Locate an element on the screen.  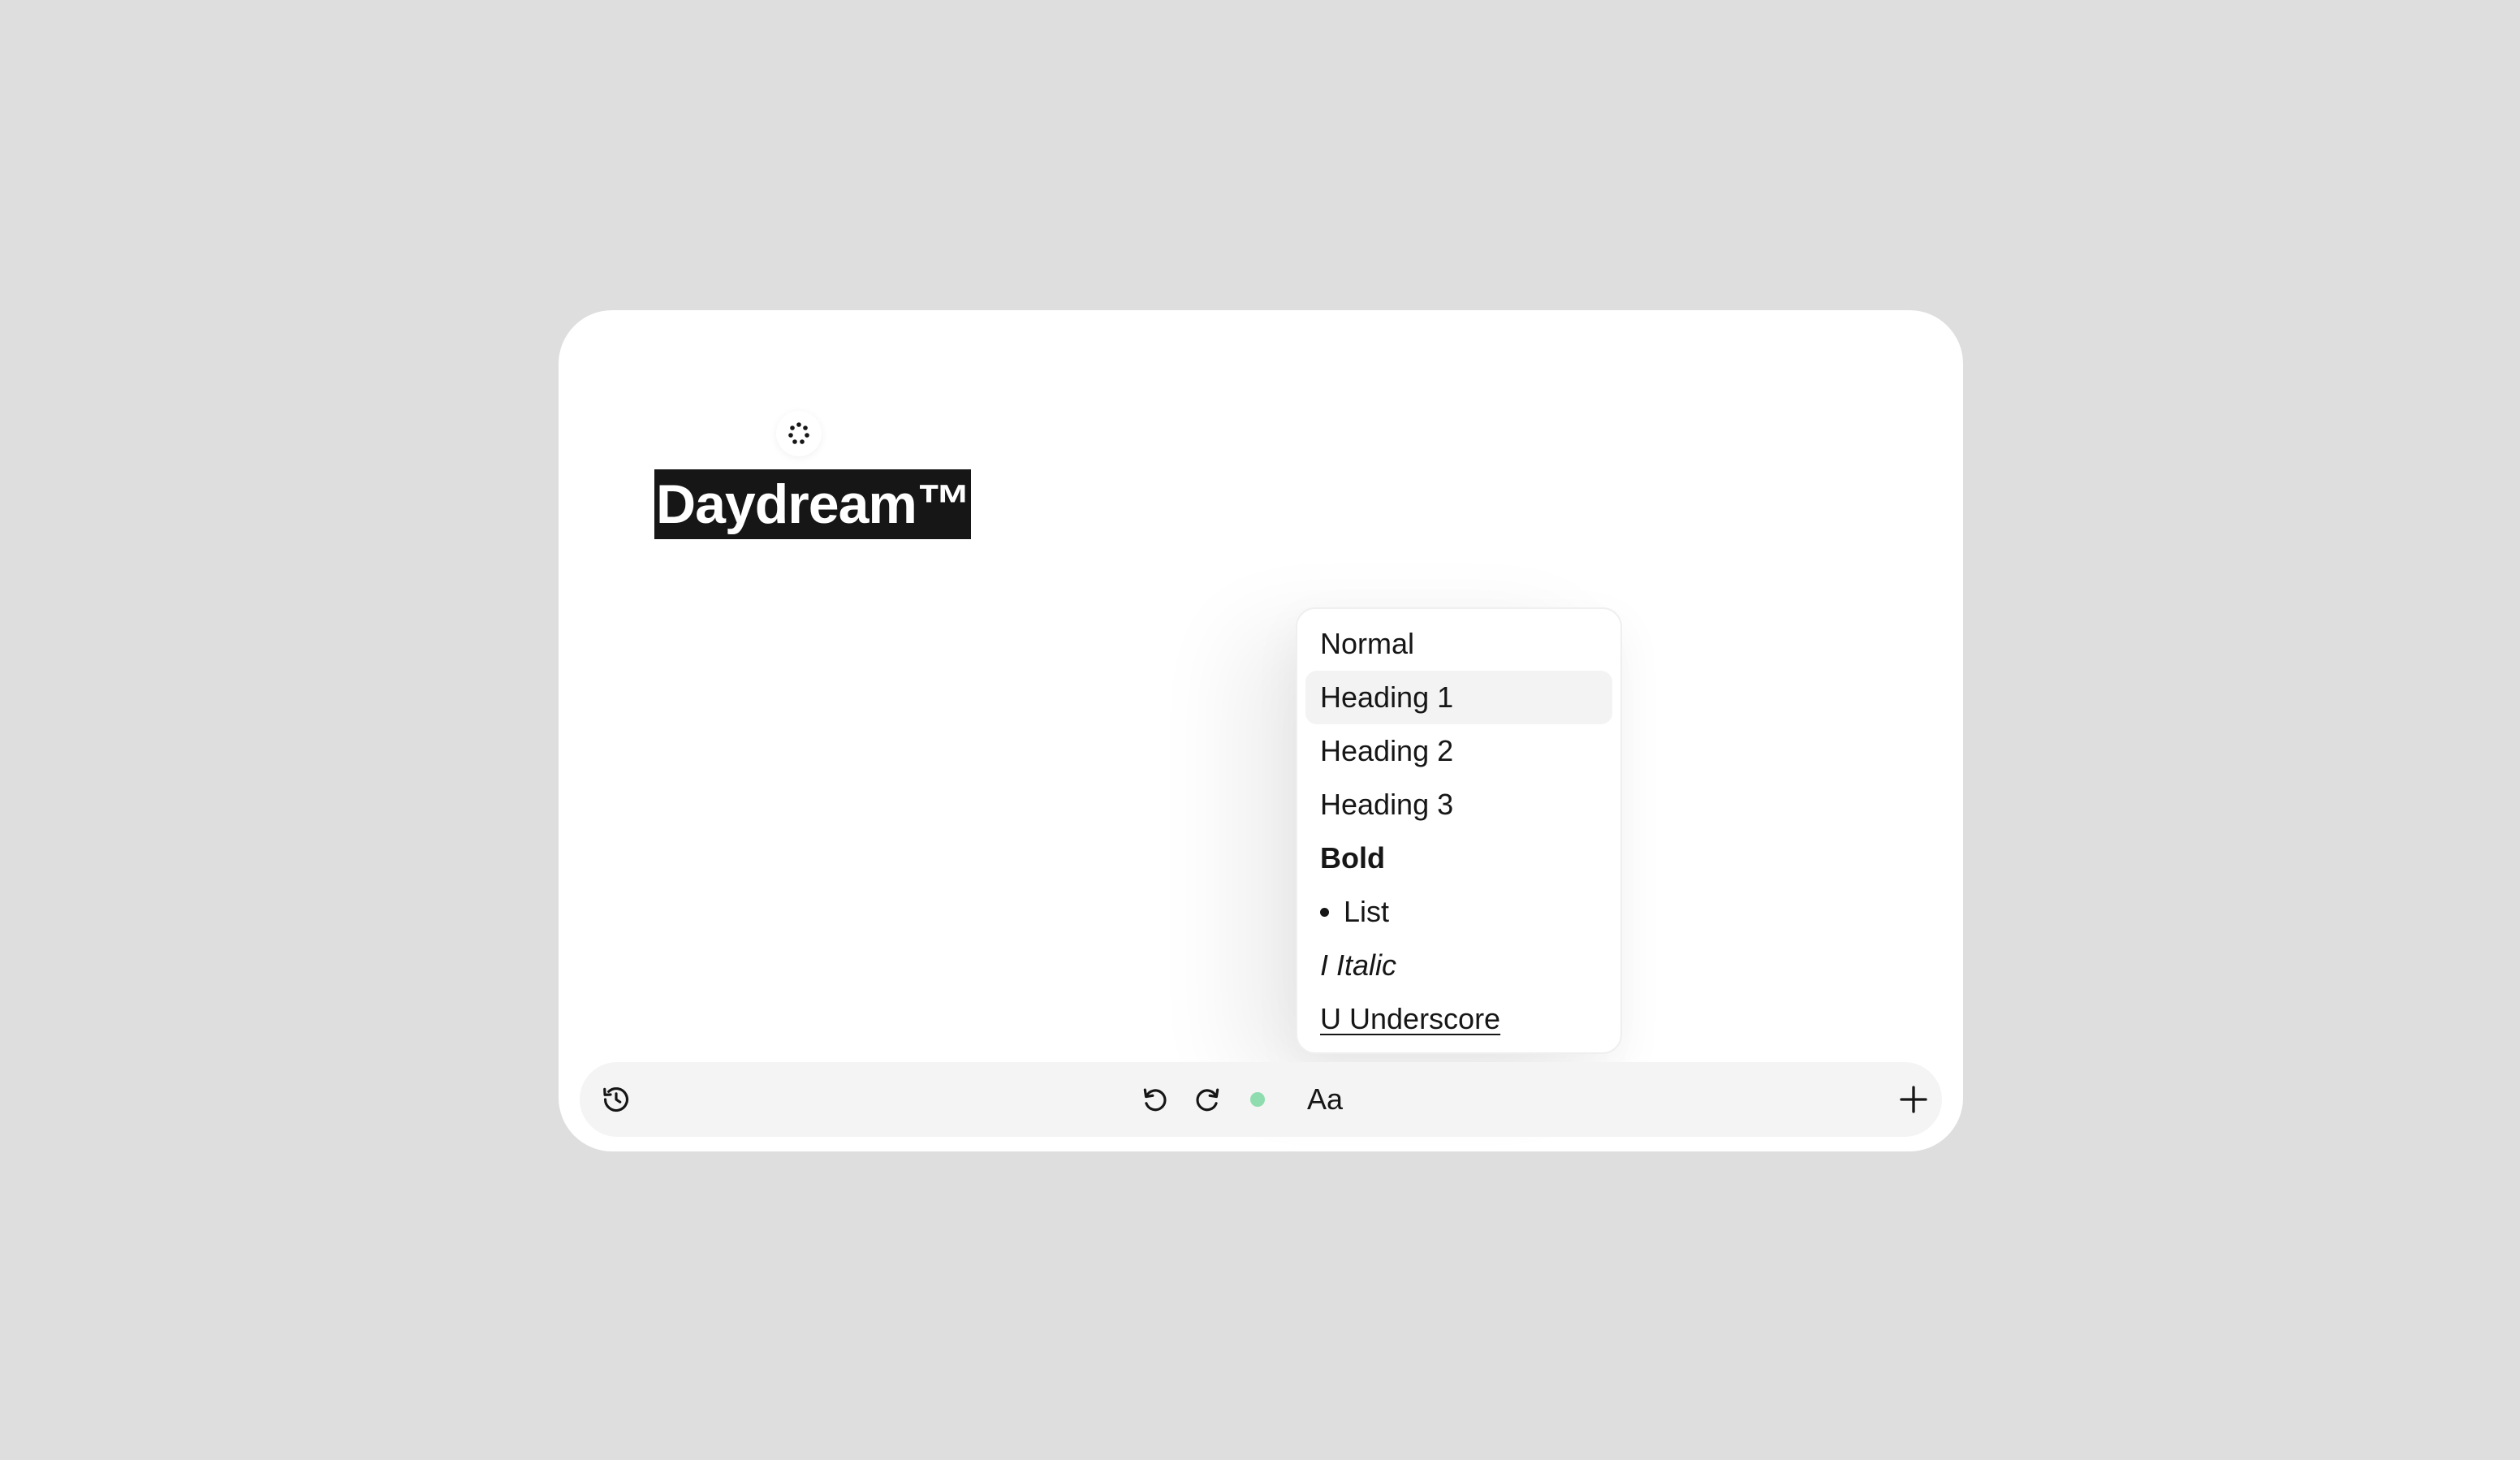
menu-item-underscore: U Underscore is located at coordinates (1459, 1019).